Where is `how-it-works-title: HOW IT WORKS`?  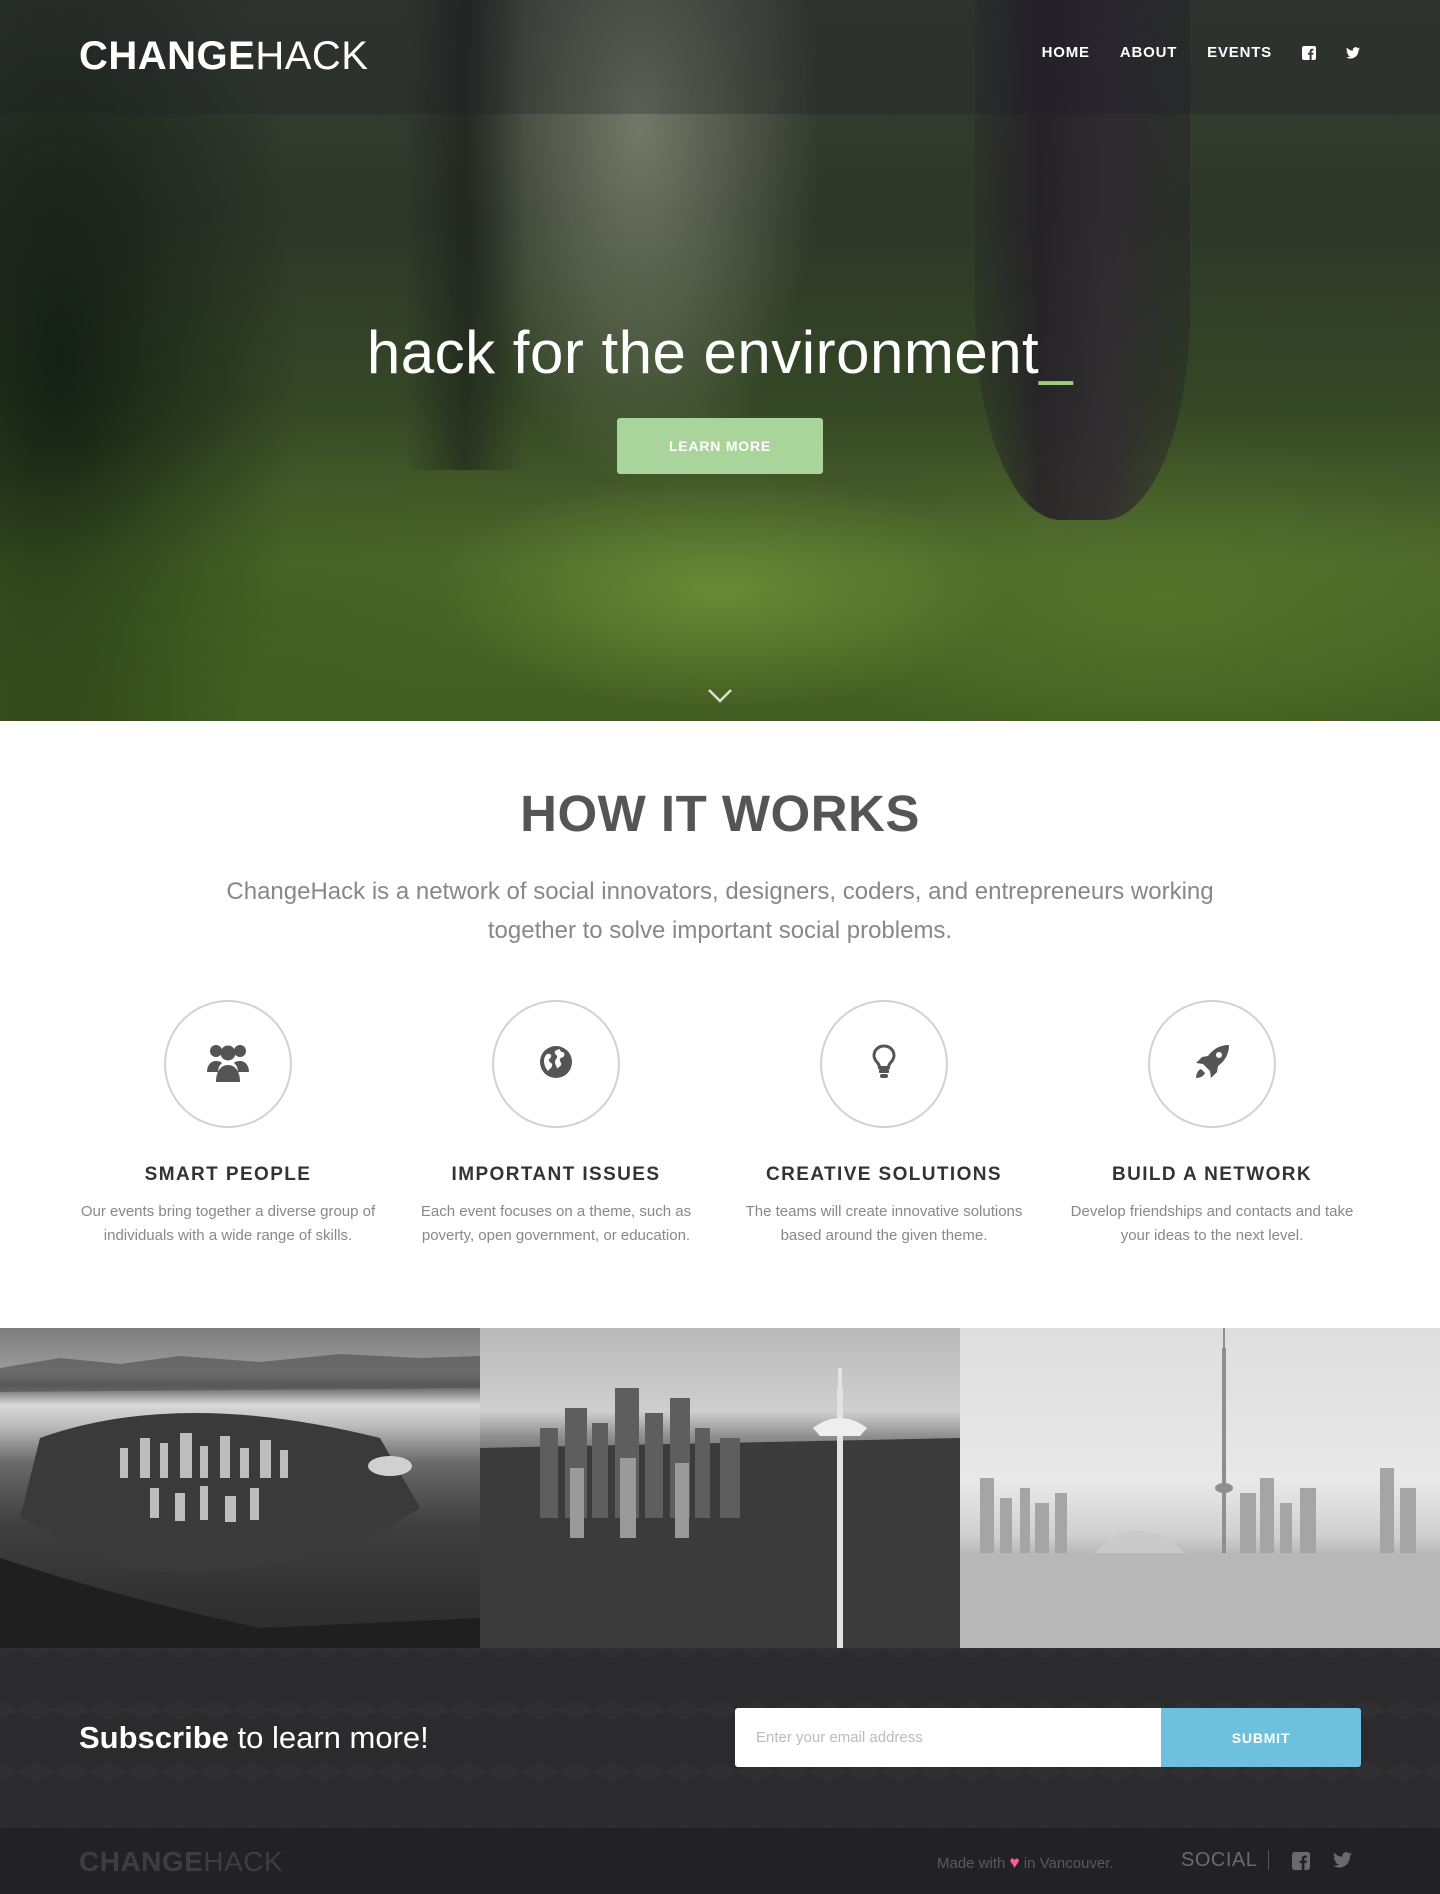
how-it-works-title: HOW IT WORKS is located at coordinates (720, 813).